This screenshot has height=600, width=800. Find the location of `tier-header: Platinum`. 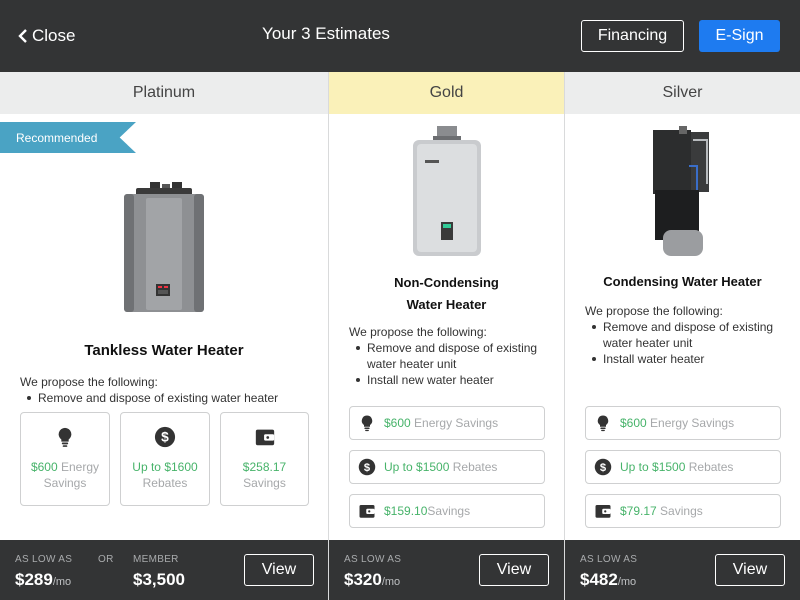

tier-header: Platinum is located at coordinates (164, 93).